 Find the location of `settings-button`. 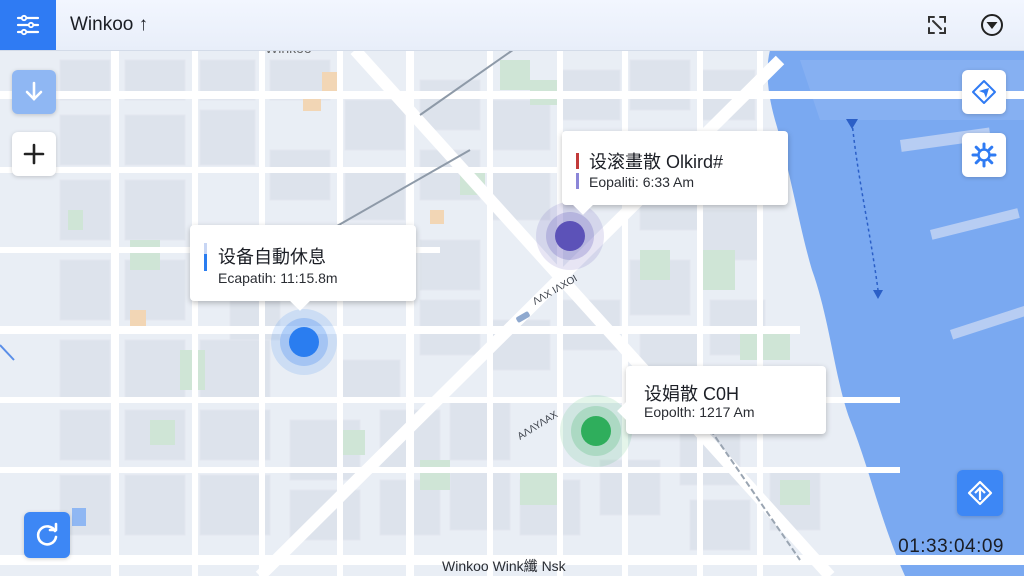

settings-button is located at coordinates (984, 155).